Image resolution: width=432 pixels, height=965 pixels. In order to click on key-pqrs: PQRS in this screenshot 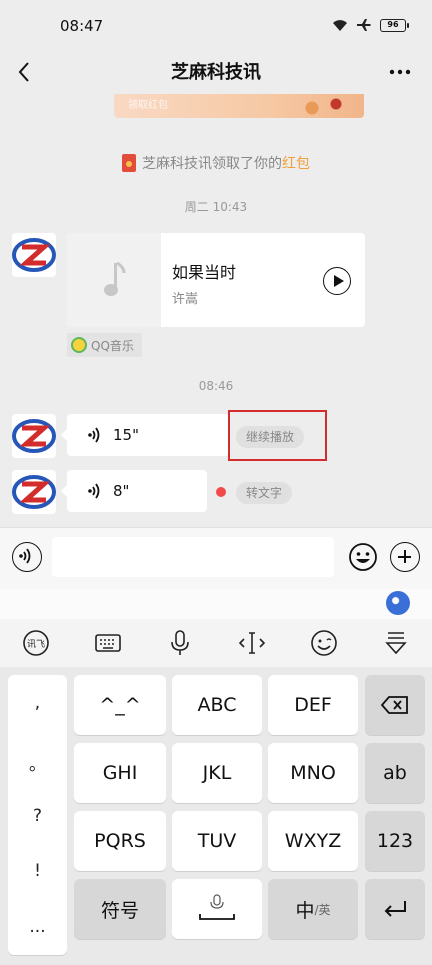, I will do `click(120, 841)`.